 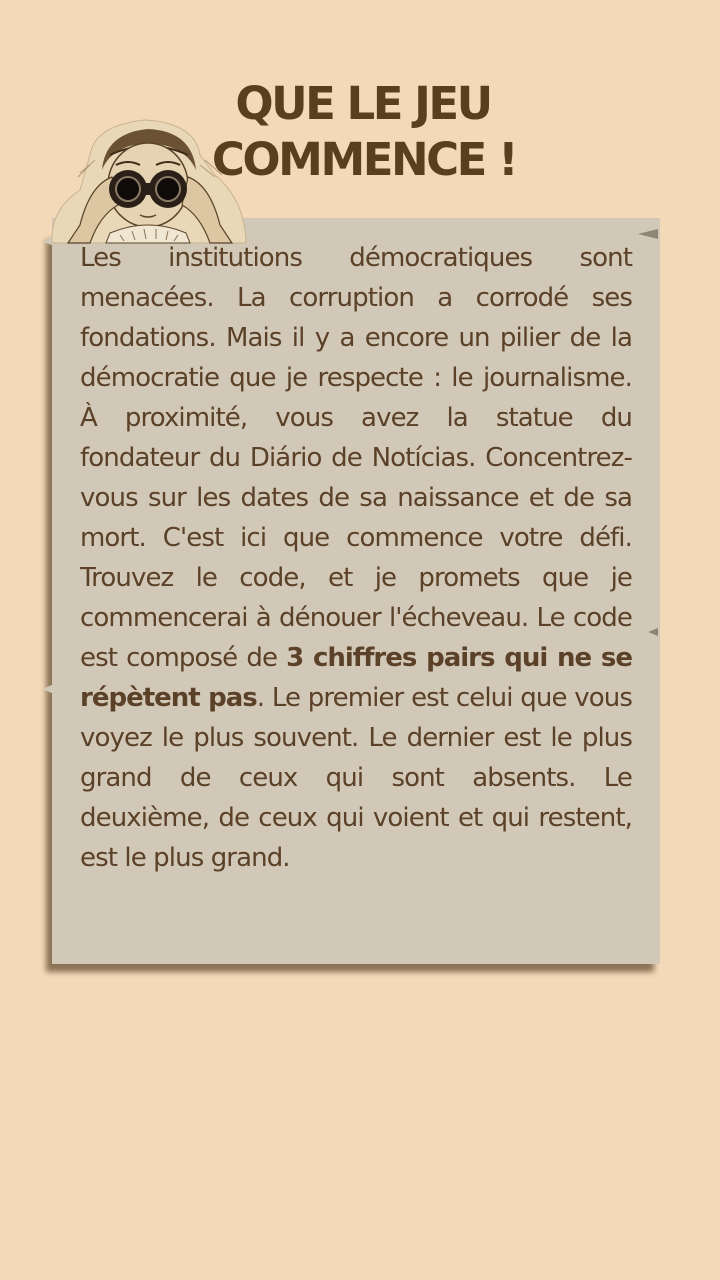 I want to click on paper-tear-right-mid, so click(x=653, y=632).